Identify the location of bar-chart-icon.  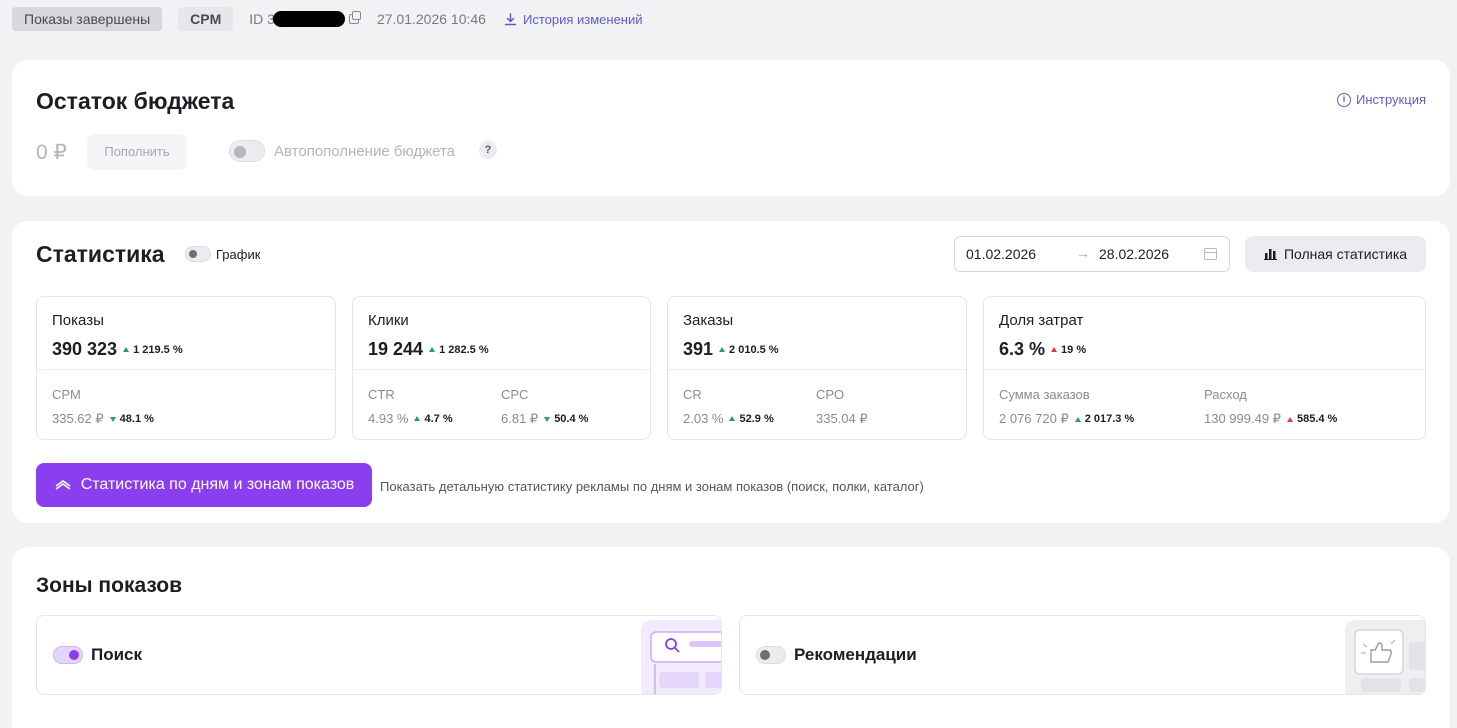
(1270, 254).